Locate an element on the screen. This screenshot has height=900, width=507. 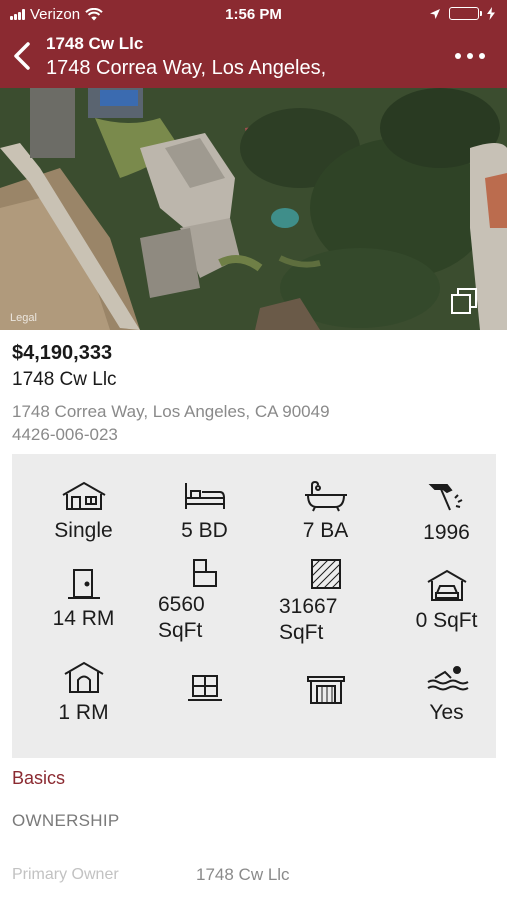
bed-icon is located at coordinates (204, 496).